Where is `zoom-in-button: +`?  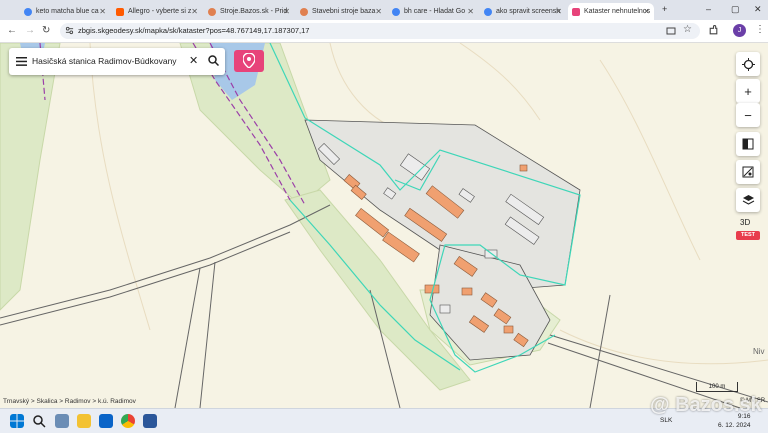 zoom-in-button: + is located at coordinates (748, 91).